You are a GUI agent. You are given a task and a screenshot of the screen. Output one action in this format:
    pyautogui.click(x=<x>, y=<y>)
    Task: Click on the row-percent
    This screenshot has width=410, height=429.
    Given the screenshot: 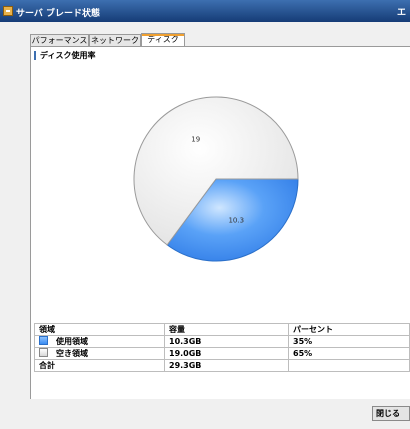 What is the action you would take?
    pyautogui.click(x=349, y=365)
    